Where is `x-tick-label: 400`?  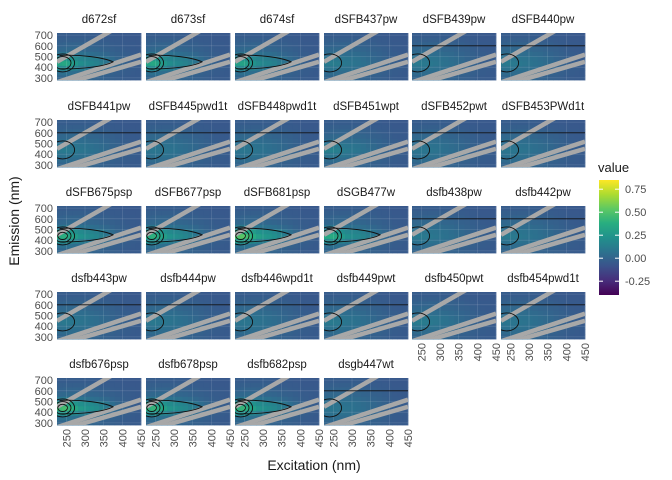 x-tick-label: 400 is located at coordinates (567, 352).